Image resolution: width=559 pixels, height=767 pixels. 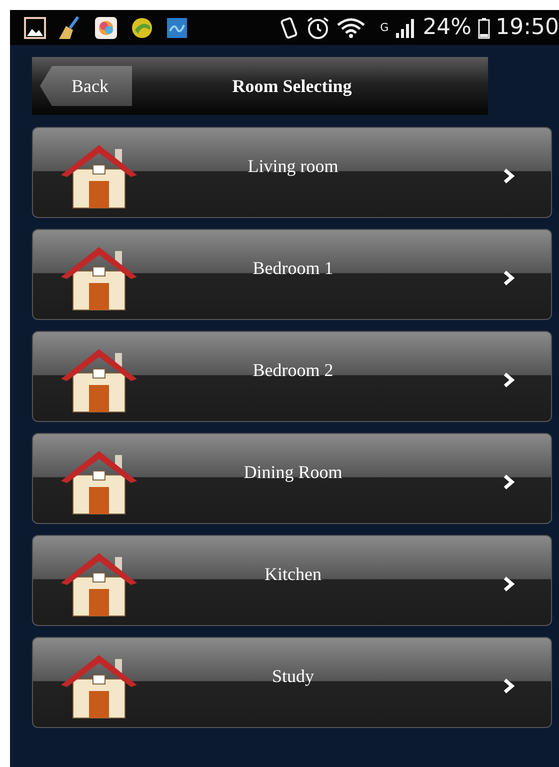 I want to click on room-name: Bedroom 2, so click(x=293, y=370).